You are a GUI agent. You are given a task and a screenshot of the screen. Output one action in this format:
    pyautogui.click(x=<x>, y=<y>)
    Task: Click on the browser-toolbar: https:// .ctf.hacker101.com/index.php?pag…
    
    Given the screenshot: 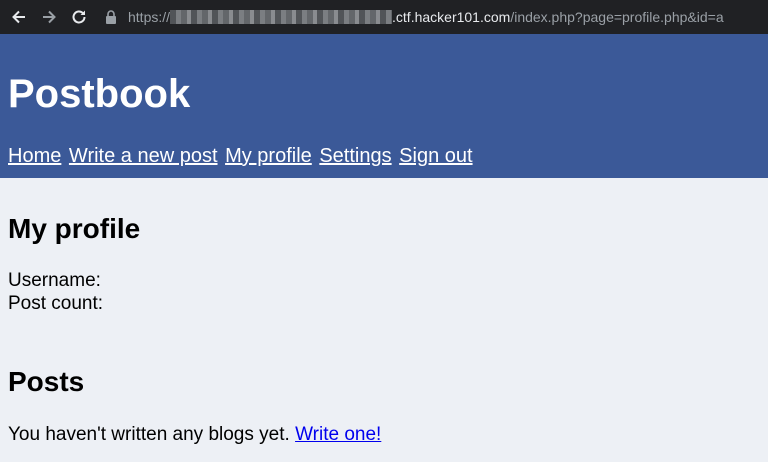 What is the action you would take?
    pyautogui.click(x=384, y=17)
    